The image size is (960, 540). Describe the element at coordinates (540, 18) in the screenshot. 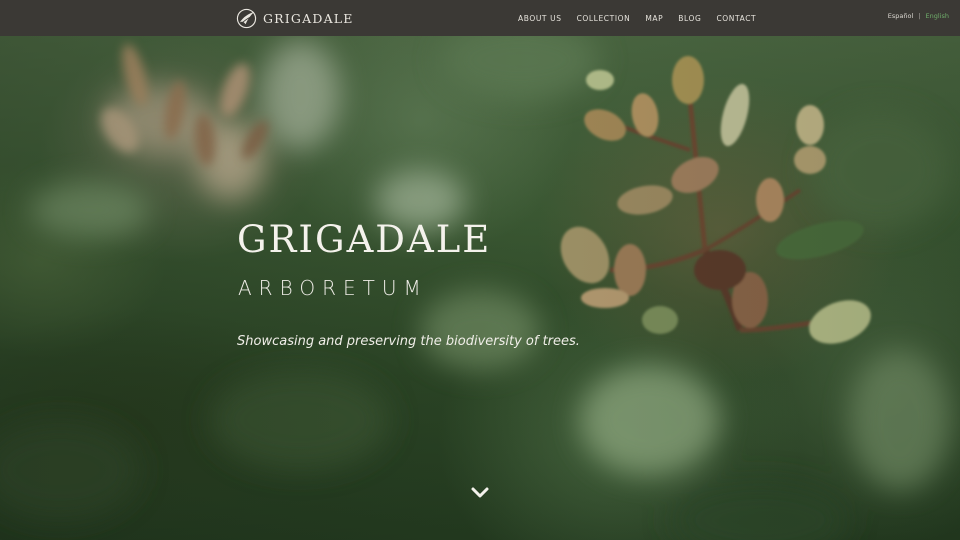

I see `nav-item-about-us: ABOUT US` at that location.